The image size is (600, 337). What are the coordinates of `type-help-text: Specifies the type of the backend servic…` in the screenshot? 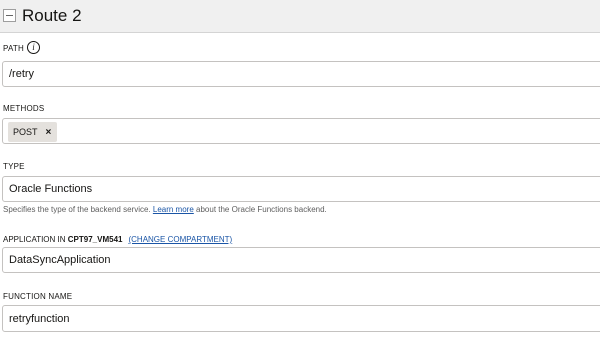 It's located at (165, 209).